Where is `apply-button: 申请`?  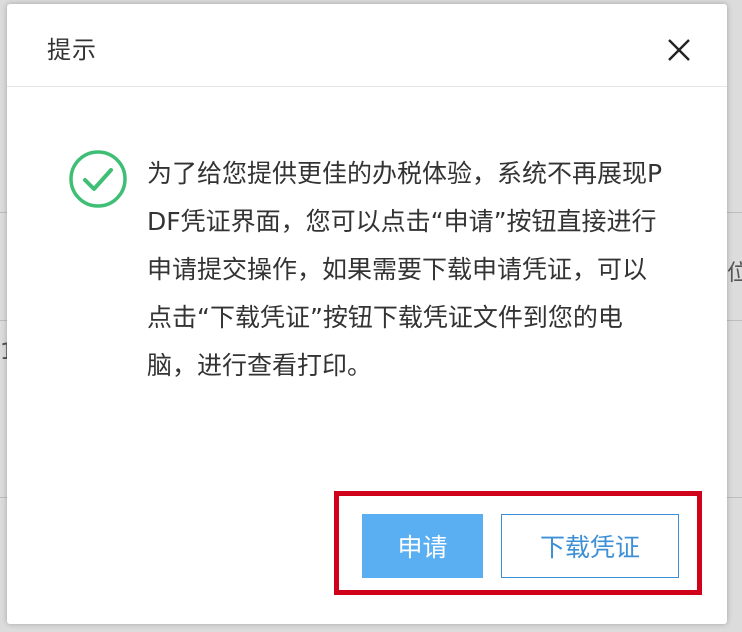 apply-button: 申请 is located at coordinates (422, 546).